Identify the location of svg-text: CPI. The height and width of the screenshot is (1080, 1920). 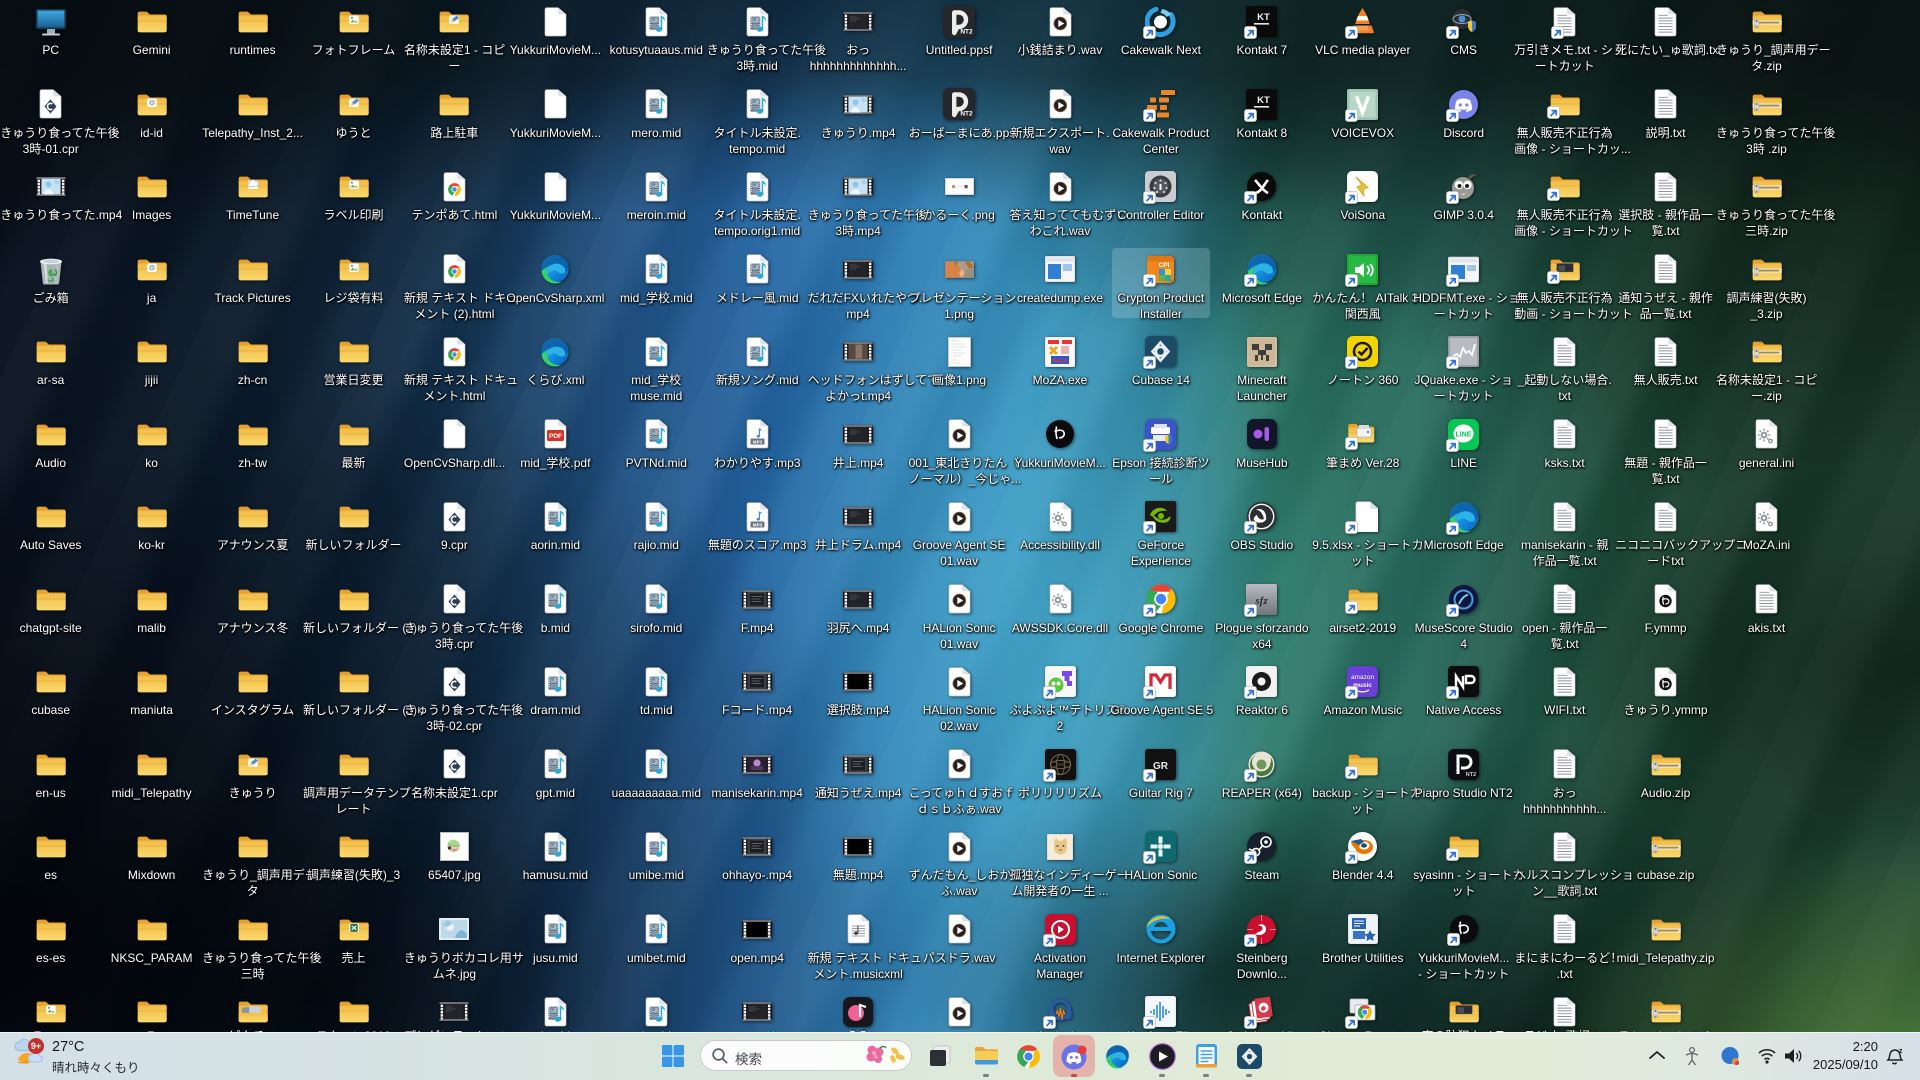
(1164, 265).